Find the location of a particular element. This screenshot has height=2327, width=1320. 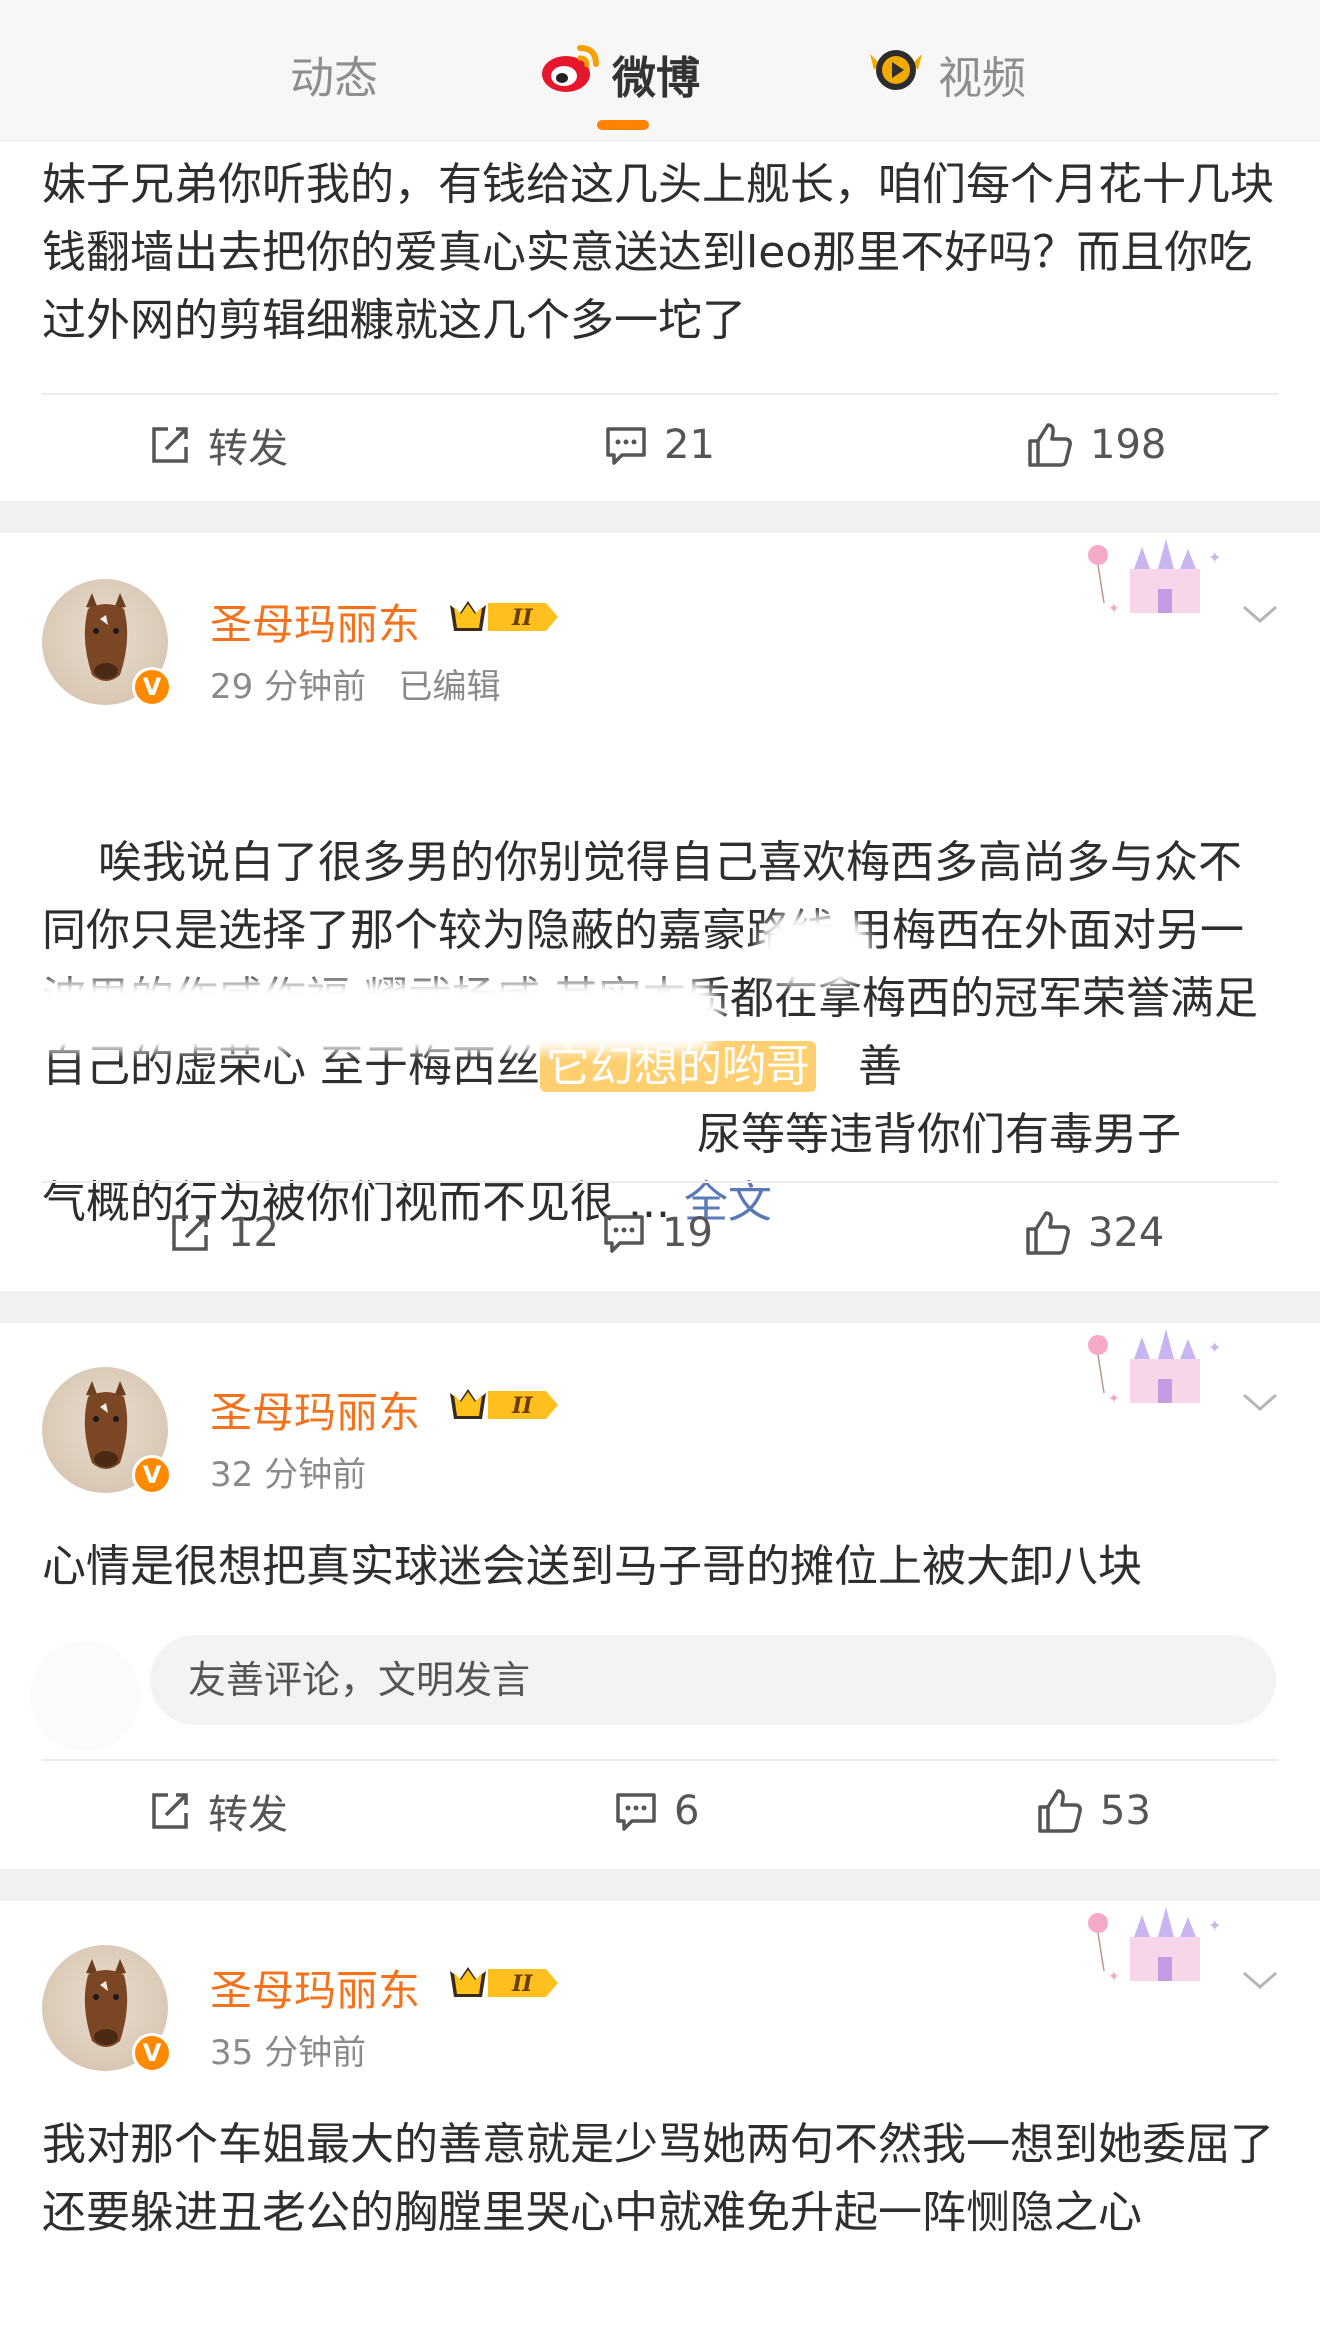

post-time: 35 分钟前 is located at coordinates (288, 2053).